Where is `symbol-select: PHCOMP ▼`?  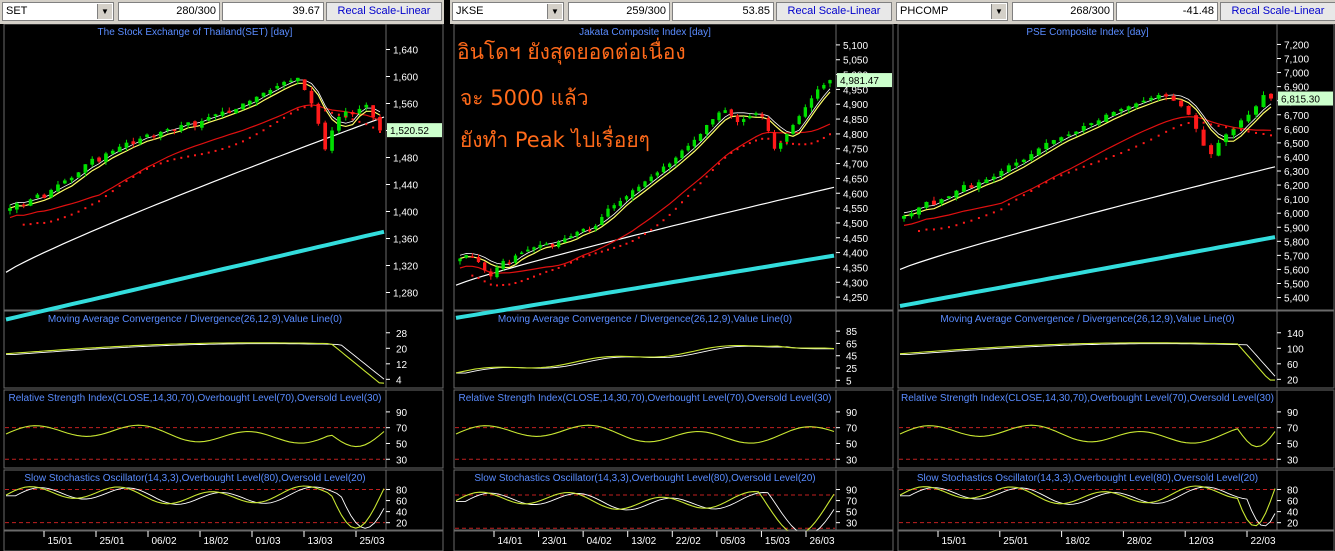 symbol-select: PHCOMP ▼ is located at coordinates (952, 11).